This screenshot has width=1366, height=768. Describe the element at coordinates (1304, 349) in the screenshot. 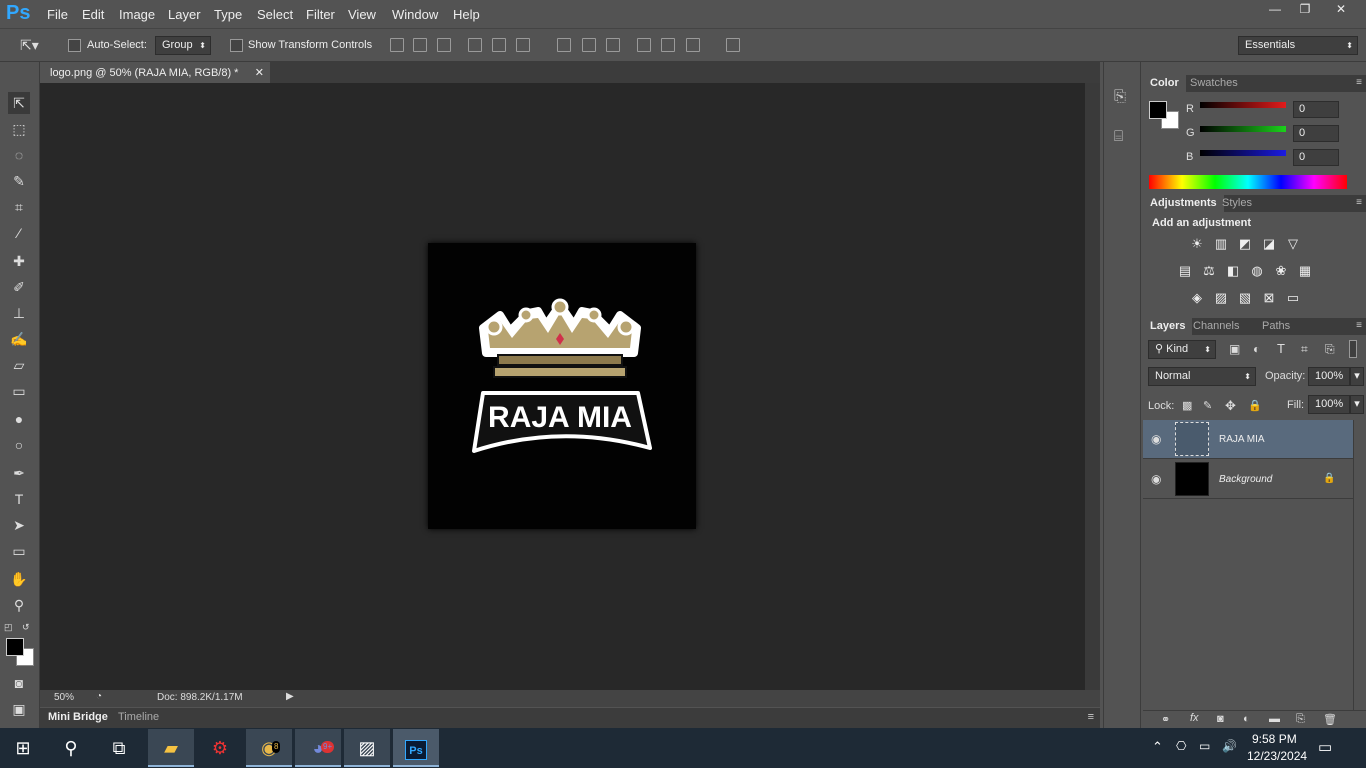

I see `filter-shape-icon: ⌗` at that location.